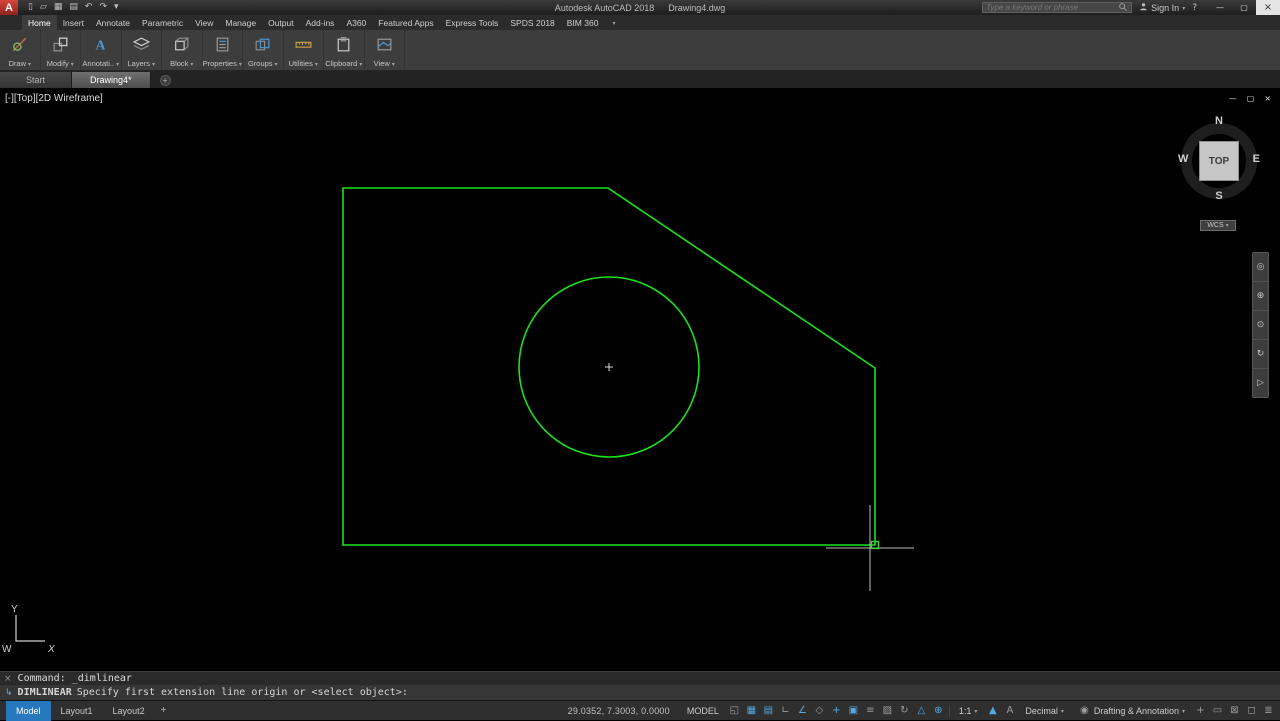 The image size is (1280, 721). Describe the element at coordinates (304, 50) in the screenshot. I see `ribbon-panel-utilities: Utilities` at that location.